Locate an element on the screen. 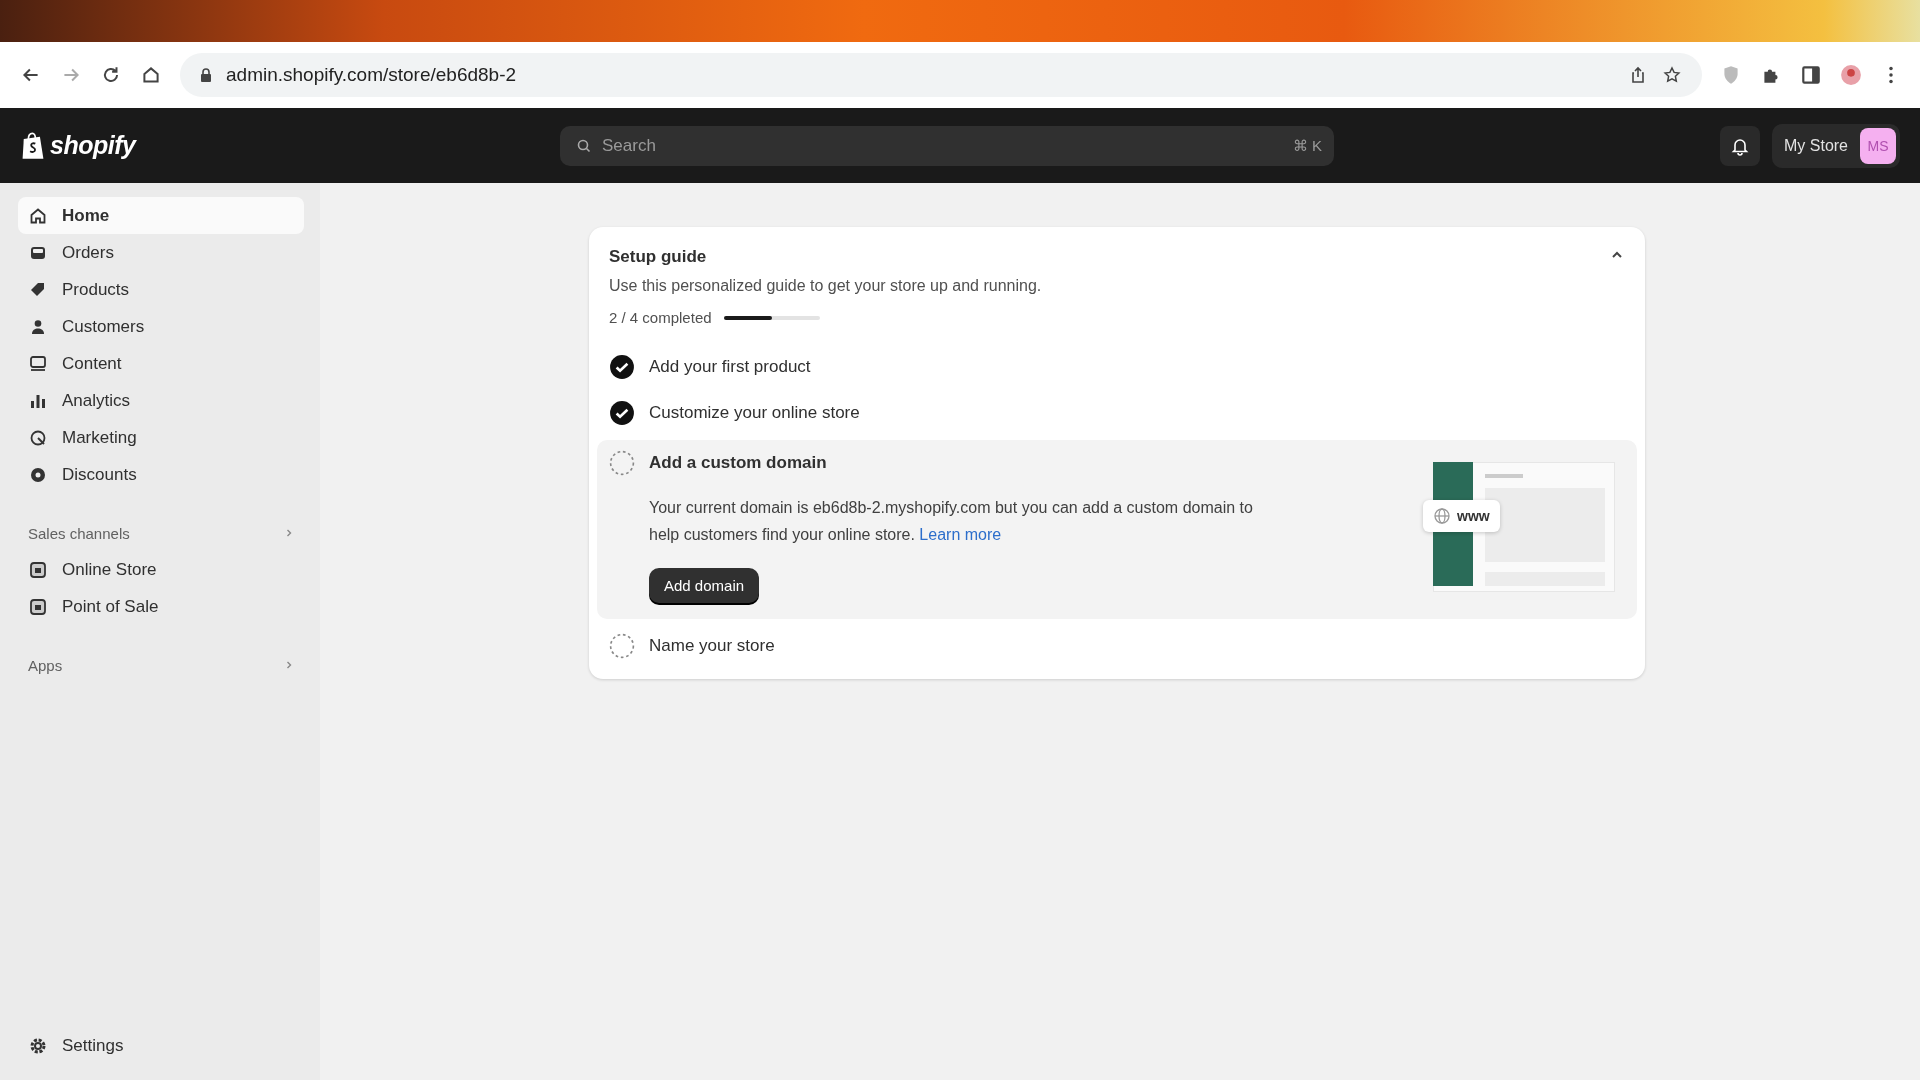 This screenshot has height=1080, width=1920. section-header: Sales channels is located at coordinates (161, 533).